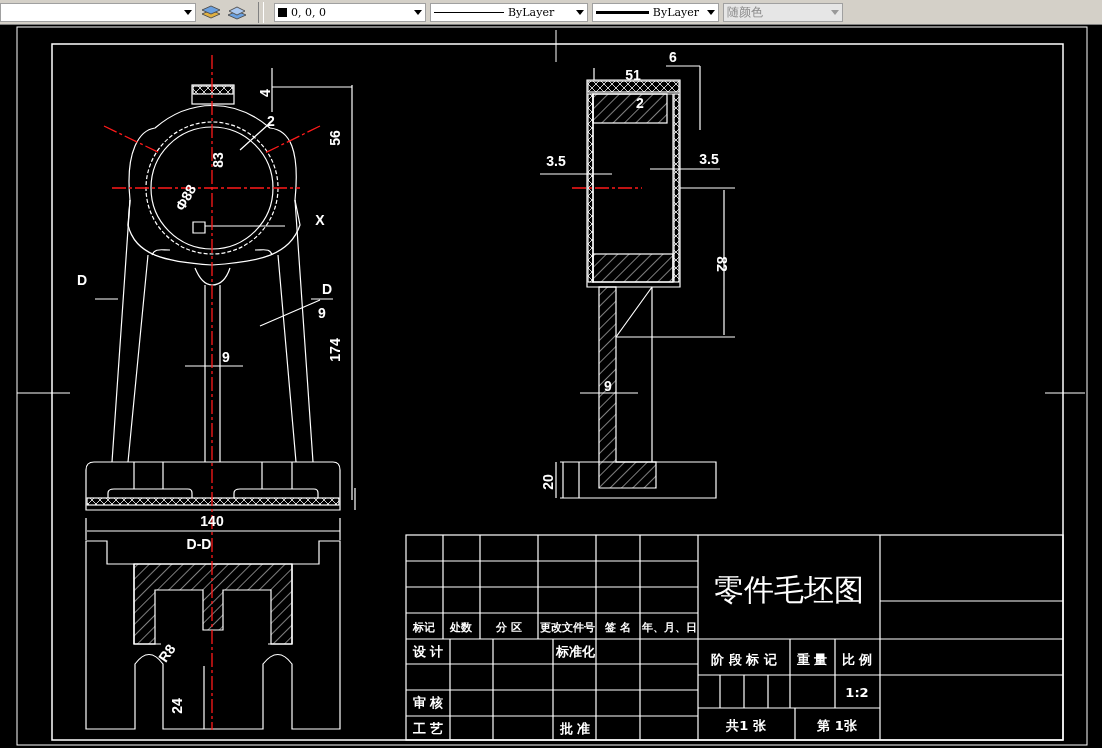 This screenshot has height=748, width=1102. Describe the element at coordinates (265, 93) in the screenshot. I see `dimension-text: 4` at that location.